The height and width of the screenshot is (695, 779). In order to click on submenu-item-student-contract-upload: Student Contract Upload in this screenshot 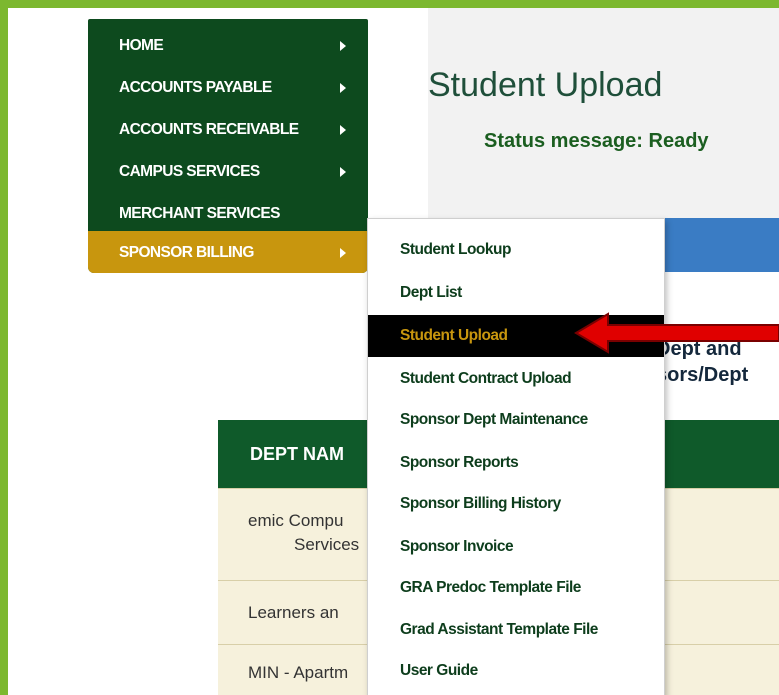, I will do `click(516, 379)`.